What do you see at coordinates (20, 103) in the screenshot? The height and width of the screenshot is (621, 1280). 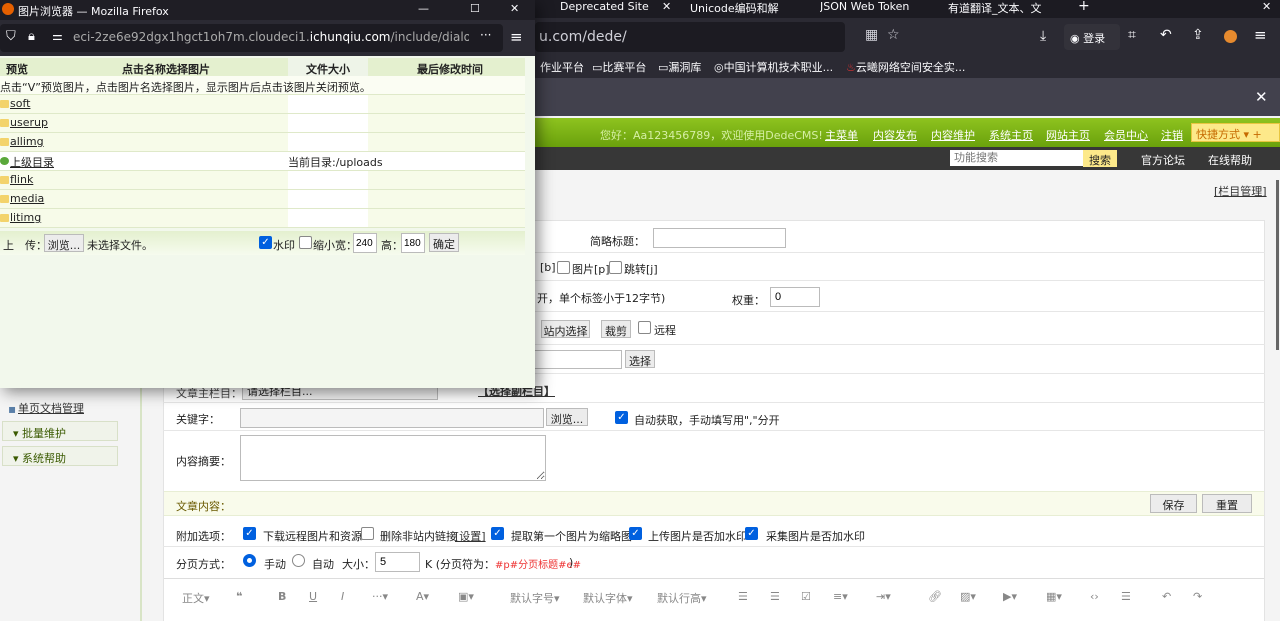 I see `folder-link: soft` at bounding box center [20, 103].